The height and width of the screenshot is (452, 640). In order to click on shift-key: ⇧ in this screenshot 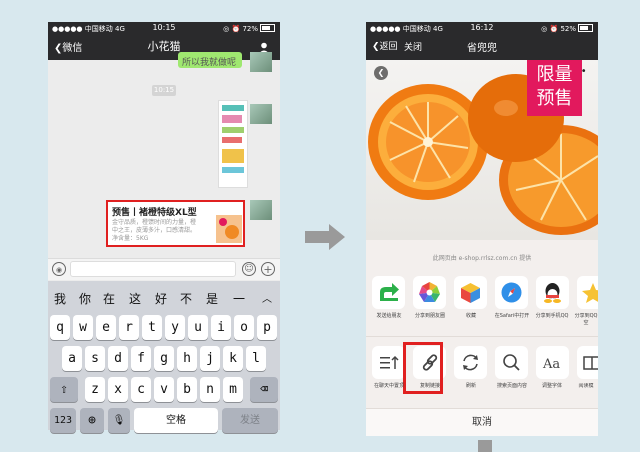, I will do `click(64, 389)`.